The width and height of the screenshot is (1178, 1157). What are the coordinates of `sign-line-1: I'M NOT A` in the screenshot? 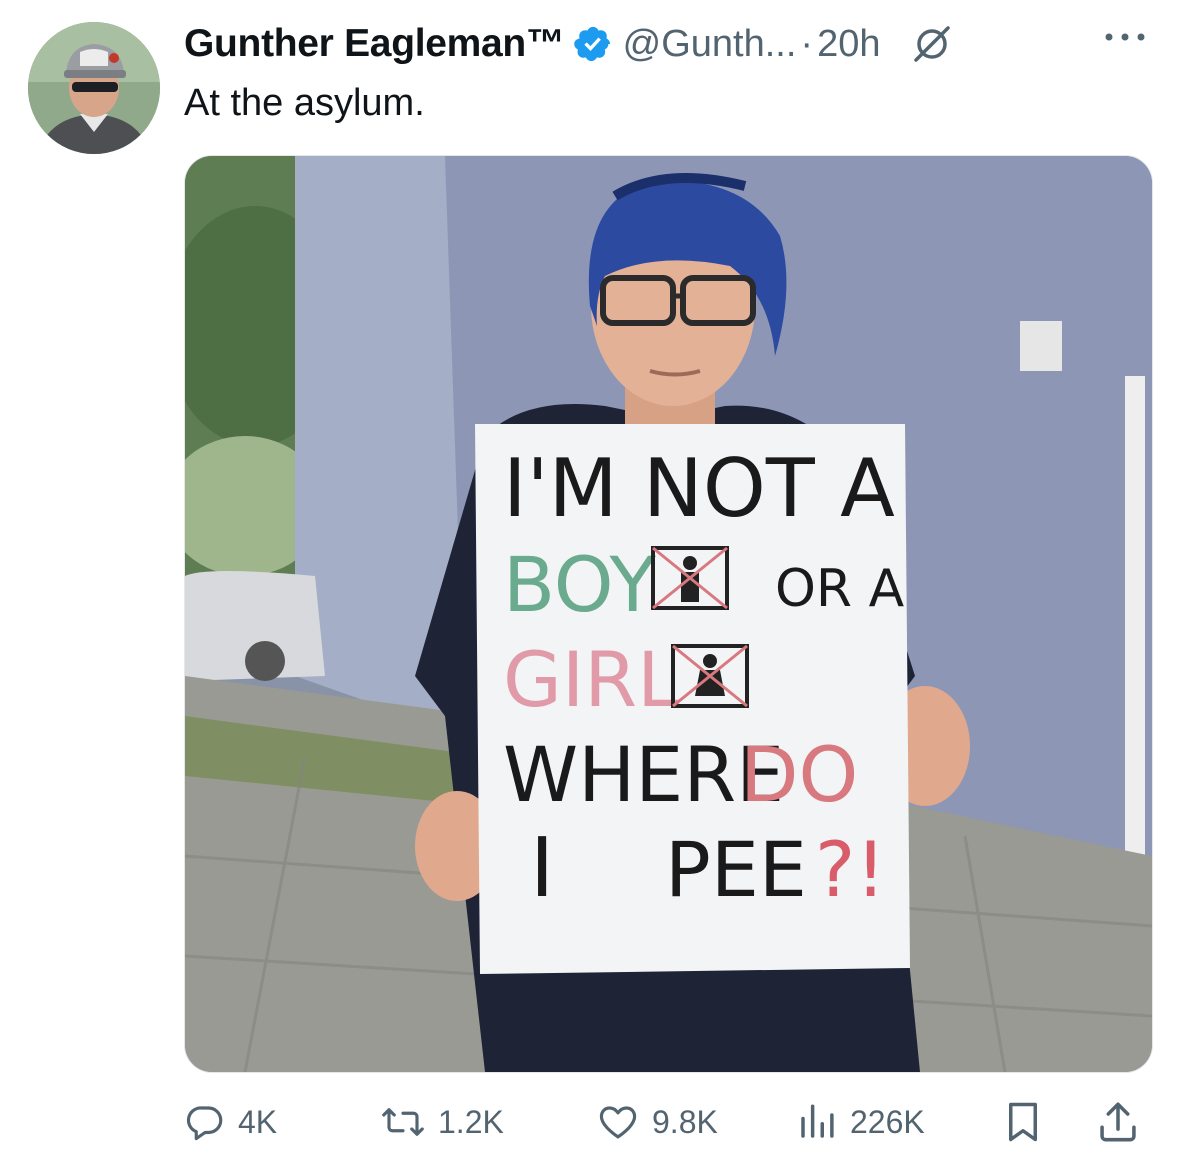 It's located at (699, 488).